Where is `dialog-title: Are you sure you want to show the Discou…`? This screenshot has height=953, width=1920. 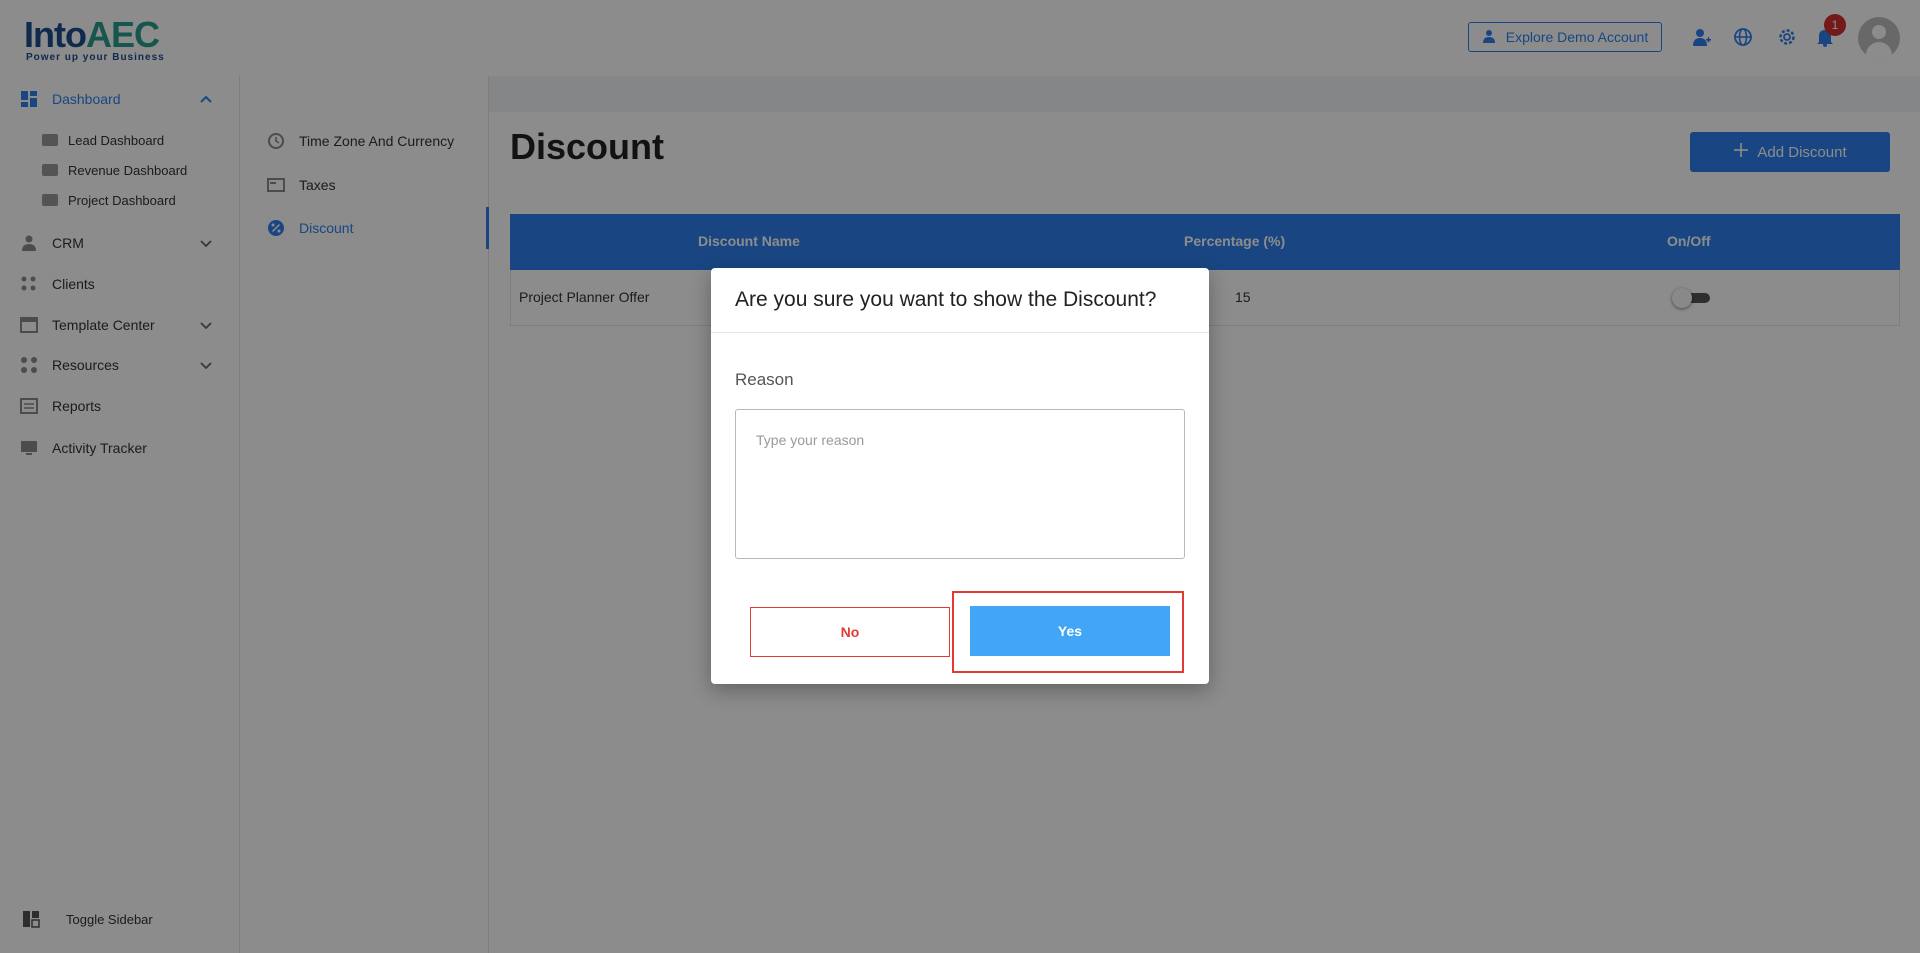
dialog-title: Are you sure you want to show the Discou… is located at coordinates (946, 299).